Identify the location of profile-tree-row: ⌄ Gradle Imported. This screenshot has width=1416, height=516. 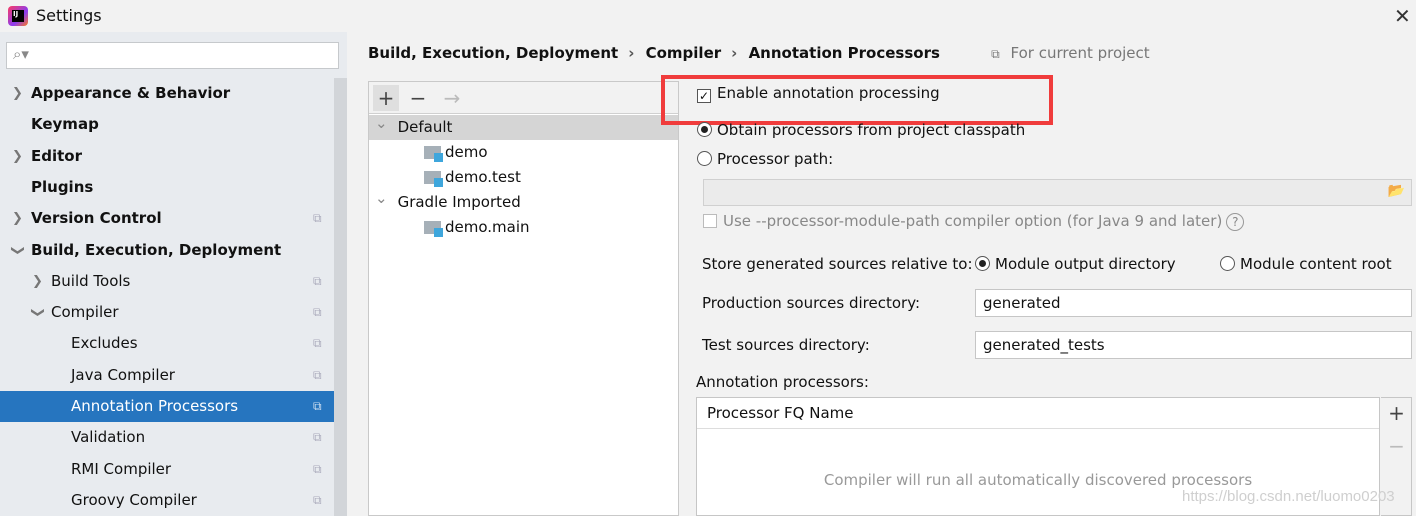
(523, 202).